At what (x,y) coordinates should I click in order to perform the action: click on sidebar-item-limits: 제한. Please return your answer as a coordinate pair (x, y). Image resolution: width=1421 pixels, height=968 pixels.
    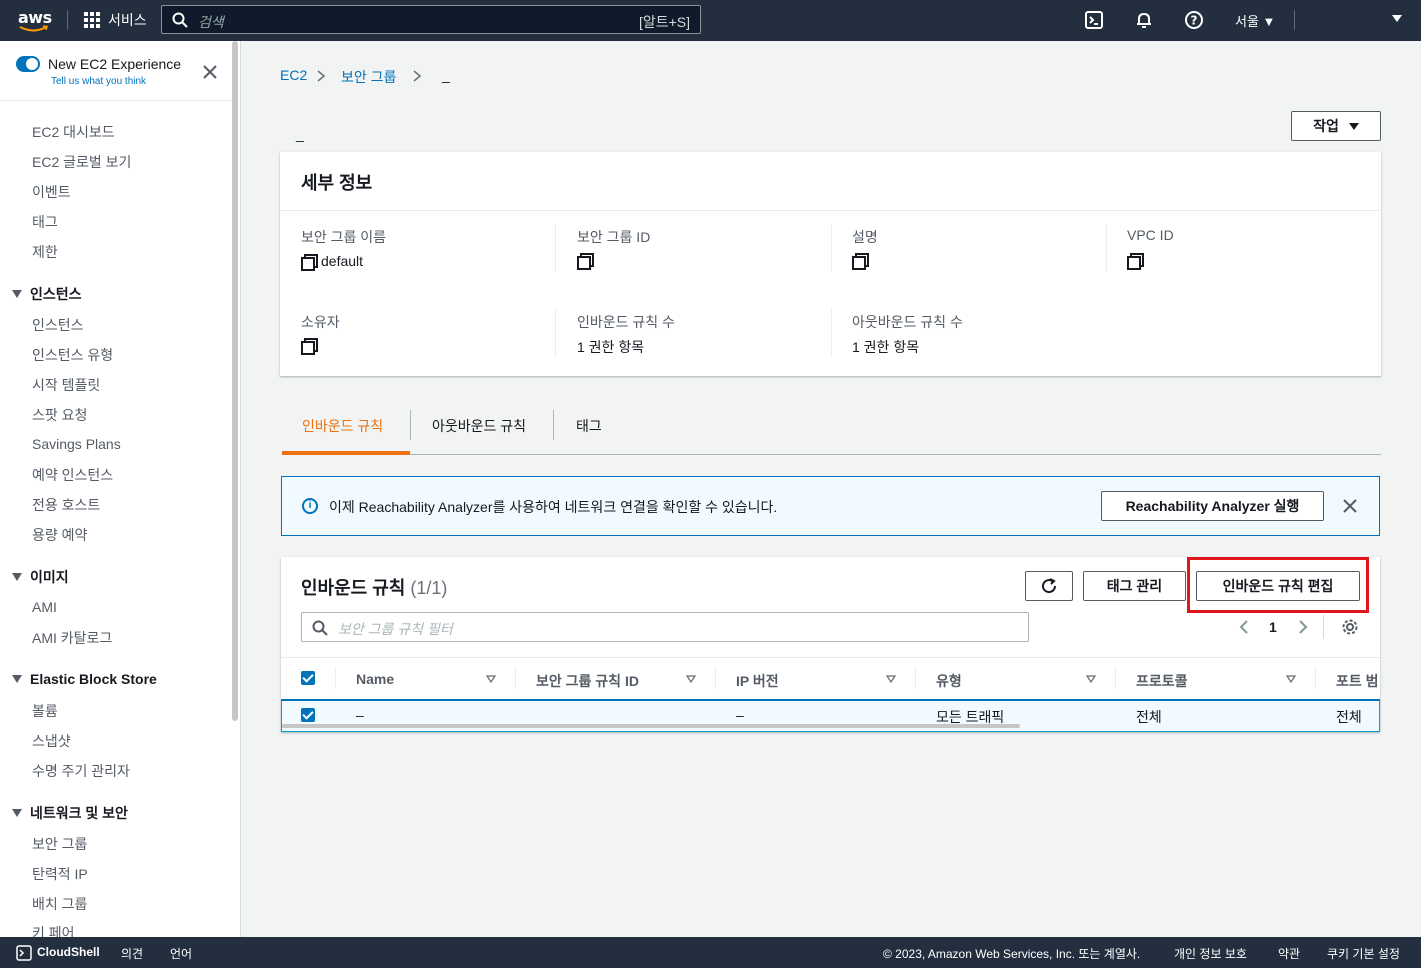
    Looking at the image, I should click on (45, 252).